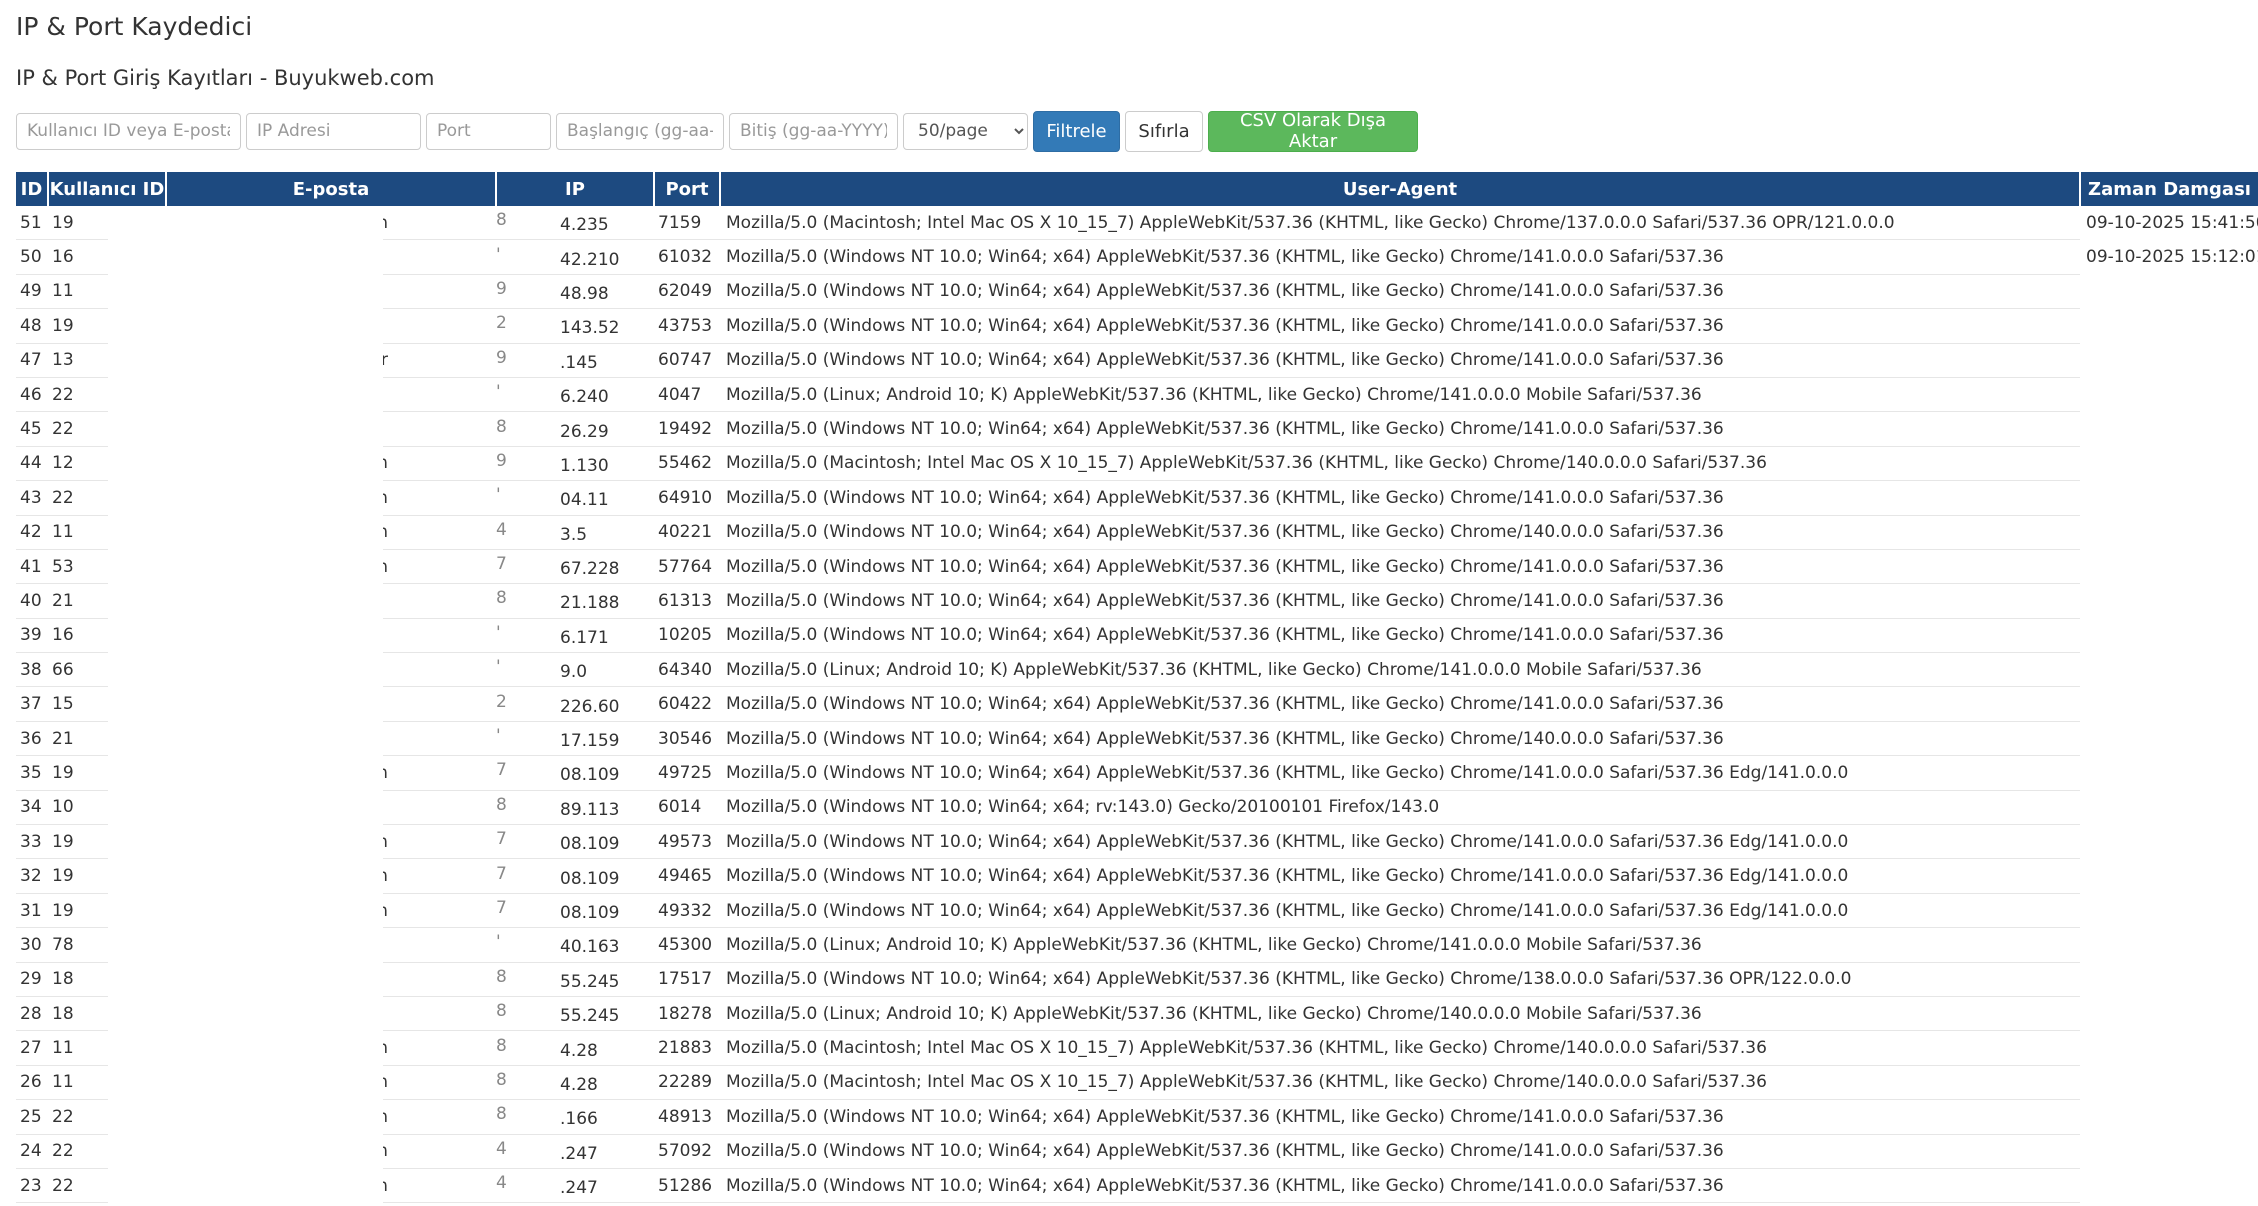 The width and height of the screenshot is (2258, 1206). I want to click on ip-filter-input, so click(333, 131).